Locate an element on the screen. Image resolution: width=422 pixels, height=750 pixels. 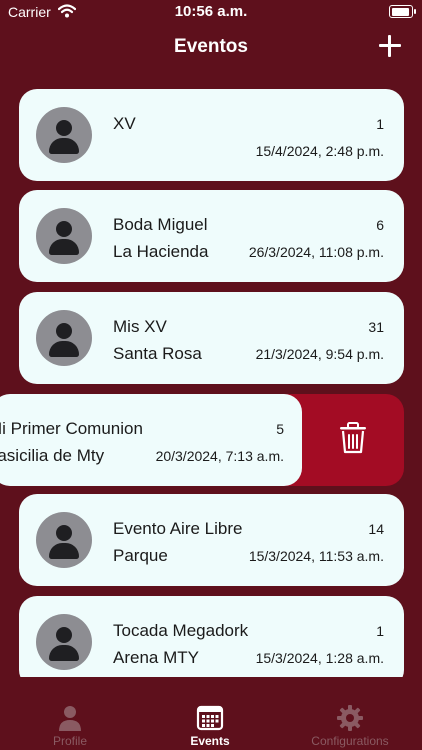
status-time: 10:56 a.m. is located at coordinates (211, 11).